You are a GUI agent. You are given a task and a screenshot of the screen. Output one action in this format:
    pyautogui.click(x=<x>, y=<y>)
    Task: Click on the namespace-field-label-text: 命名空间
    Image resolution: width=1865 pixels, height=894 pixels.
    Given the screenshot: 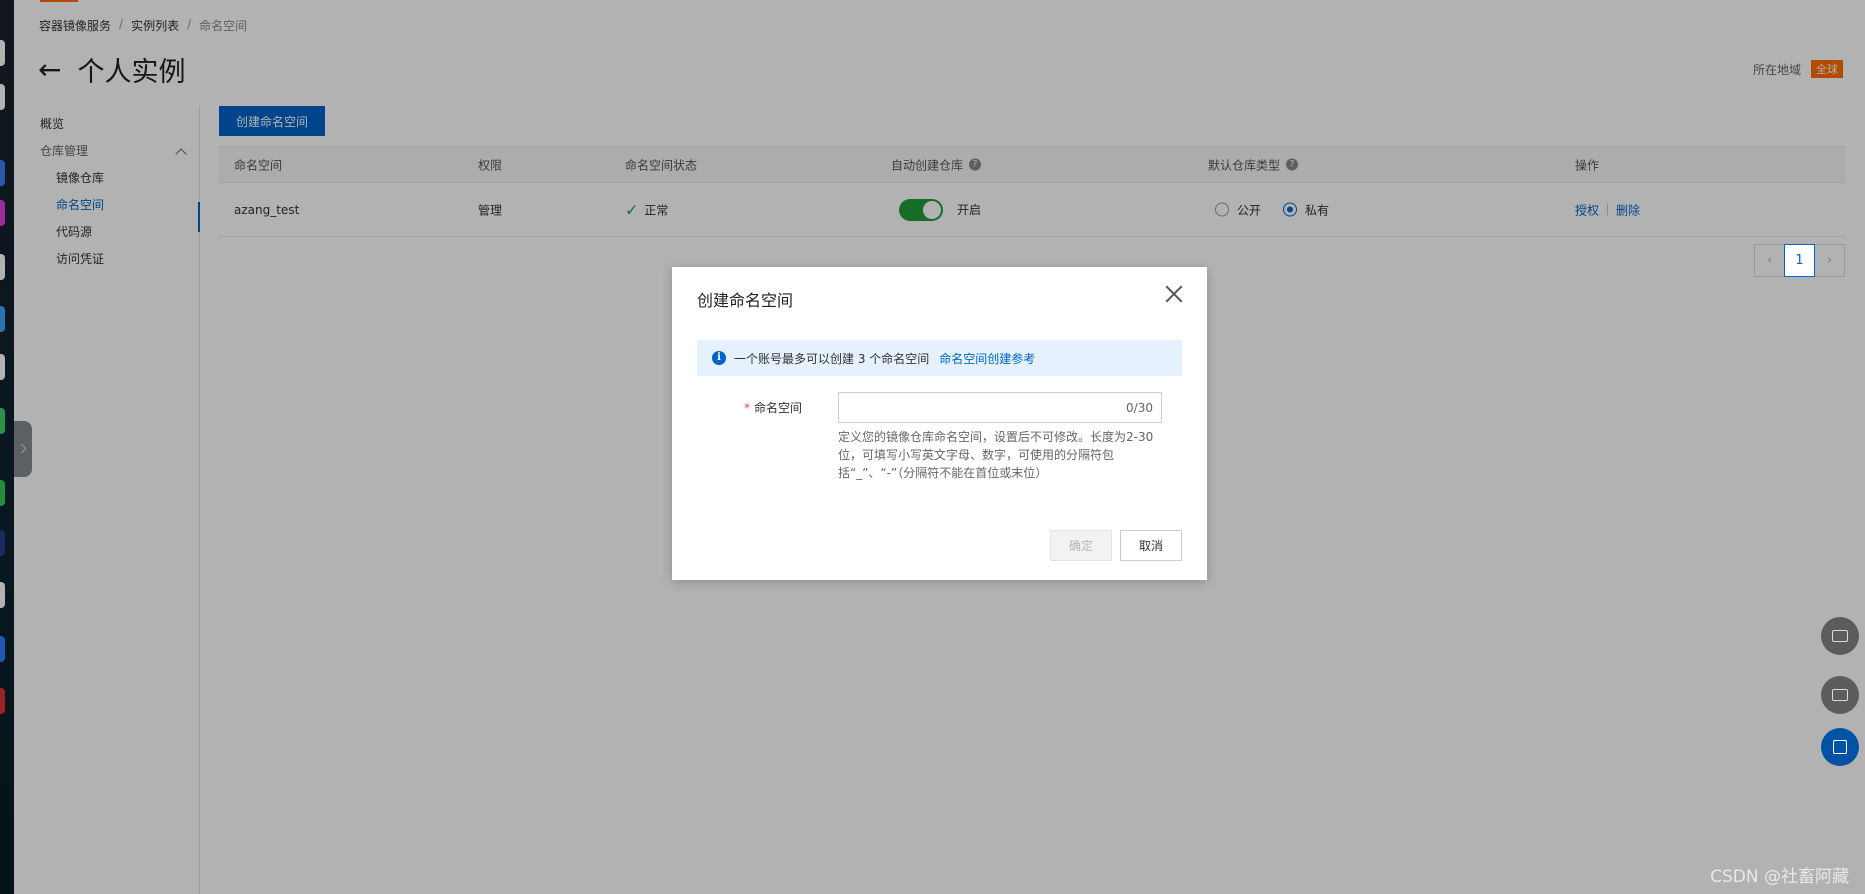 What is the action you would take?
    pyautogui.click(x=778, y=408)
    